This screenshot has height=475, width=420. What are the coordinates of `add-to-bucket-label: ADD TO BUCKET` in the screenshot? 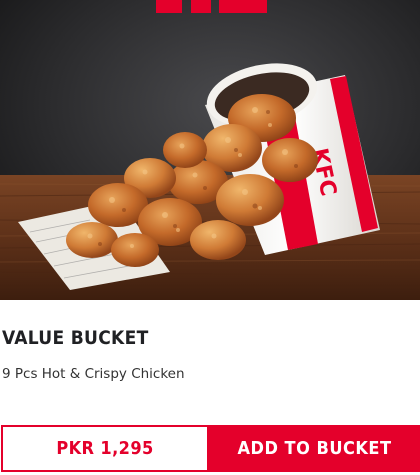 It's located at (314, 448).